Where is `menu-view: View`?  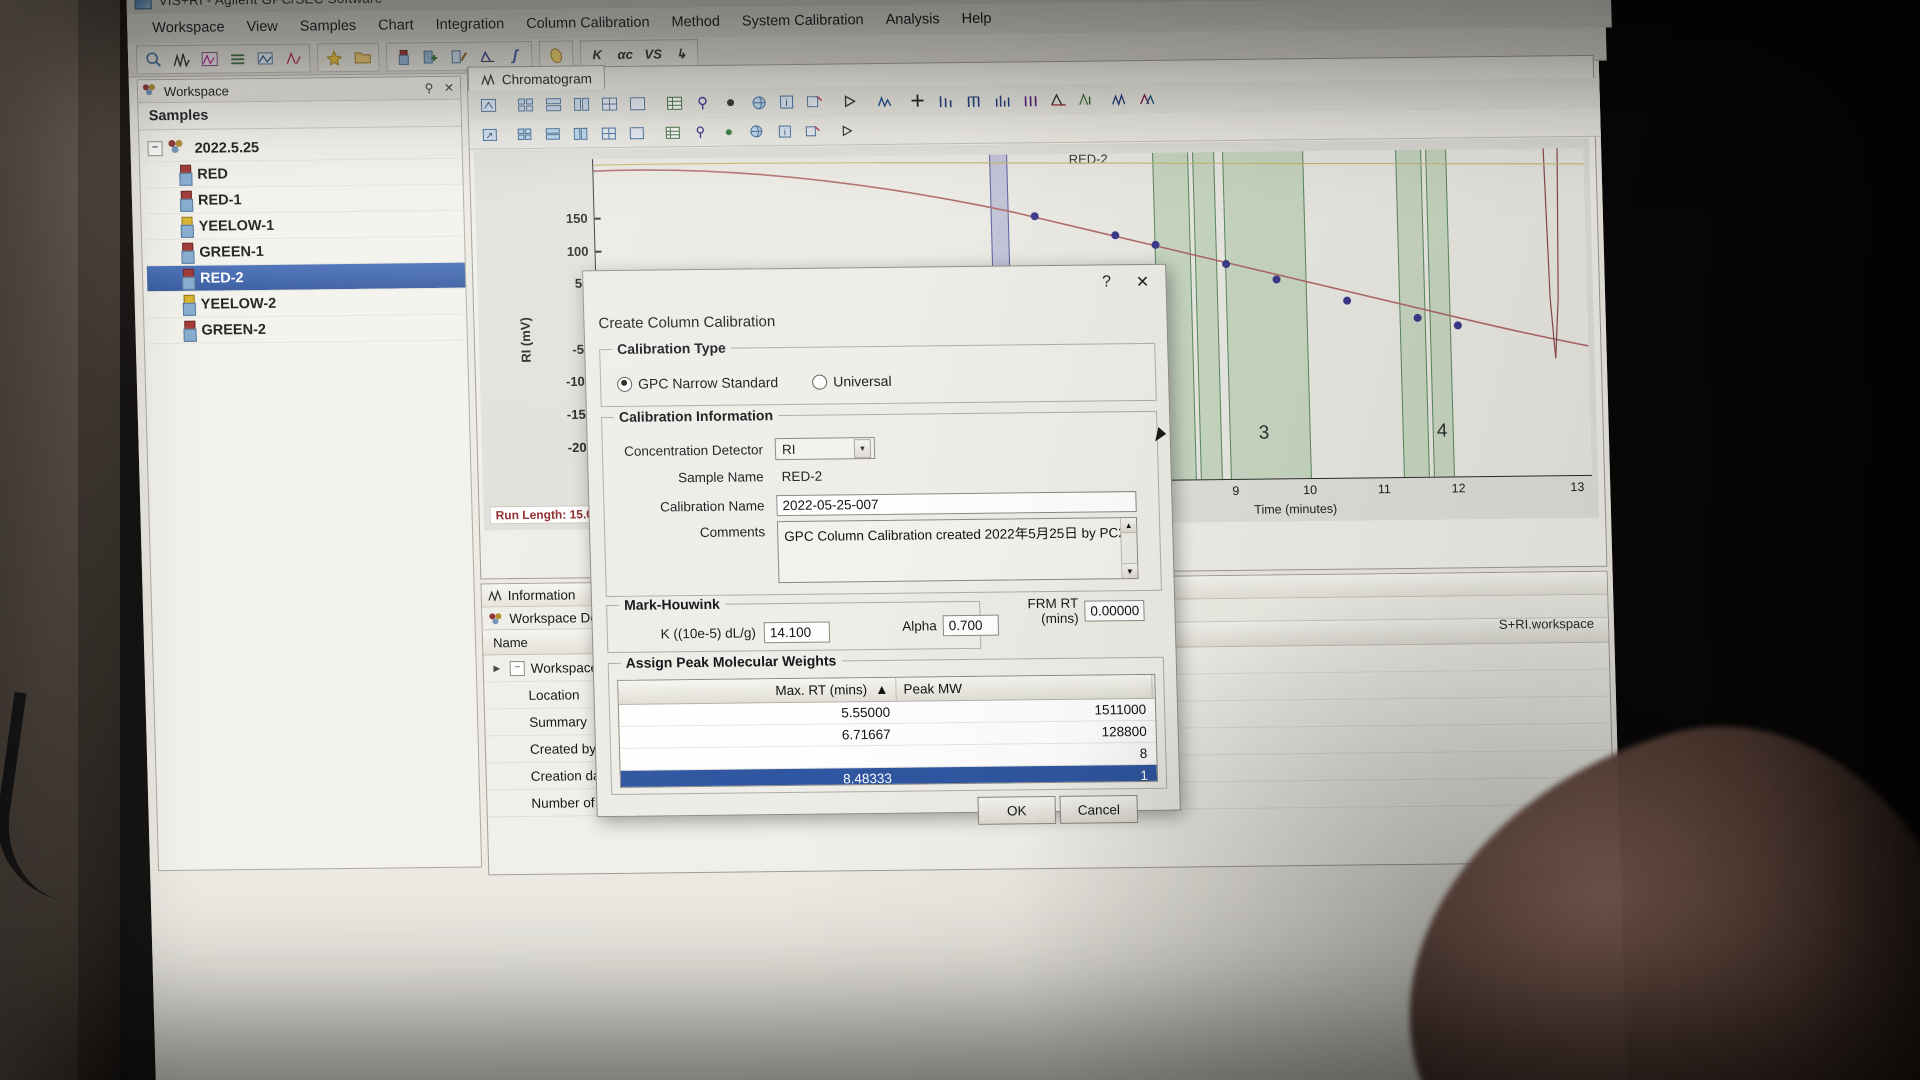
menu-view: View is located at coordinates (262, 27).